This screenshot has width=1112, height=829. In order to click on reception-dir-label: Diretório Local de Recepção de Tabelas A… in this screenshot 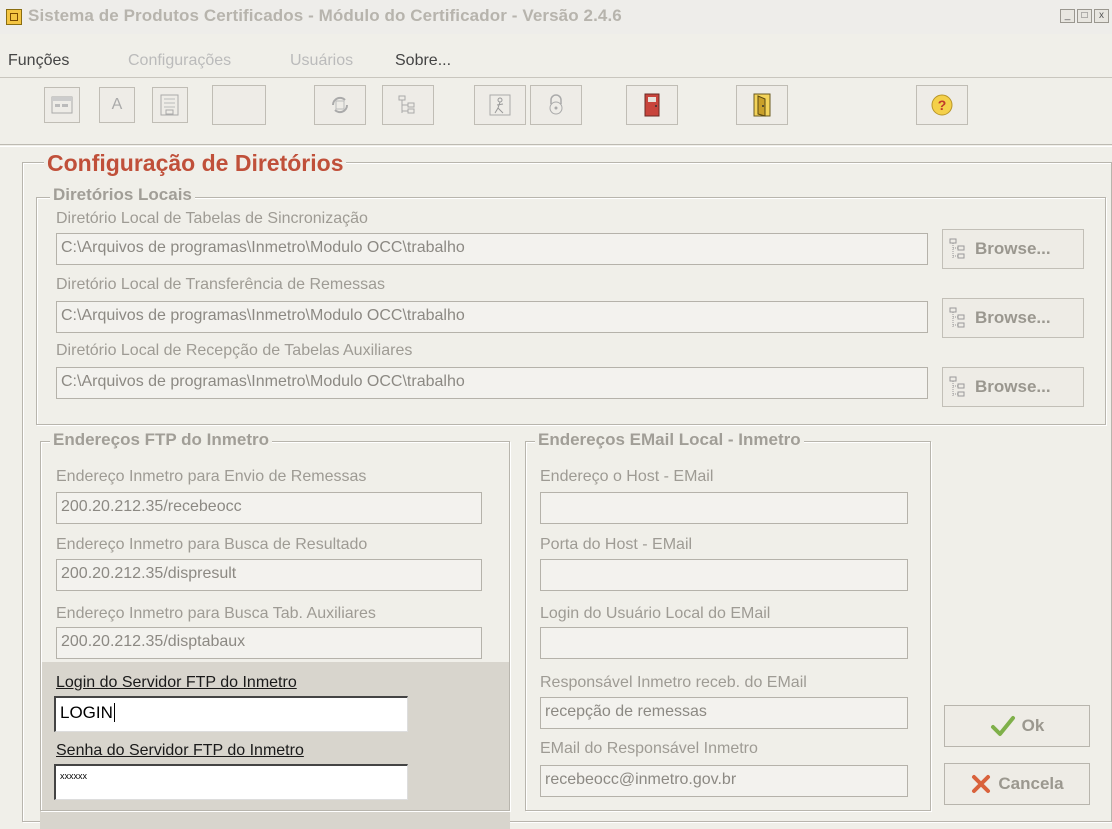, I will do `click(234, 350)`.